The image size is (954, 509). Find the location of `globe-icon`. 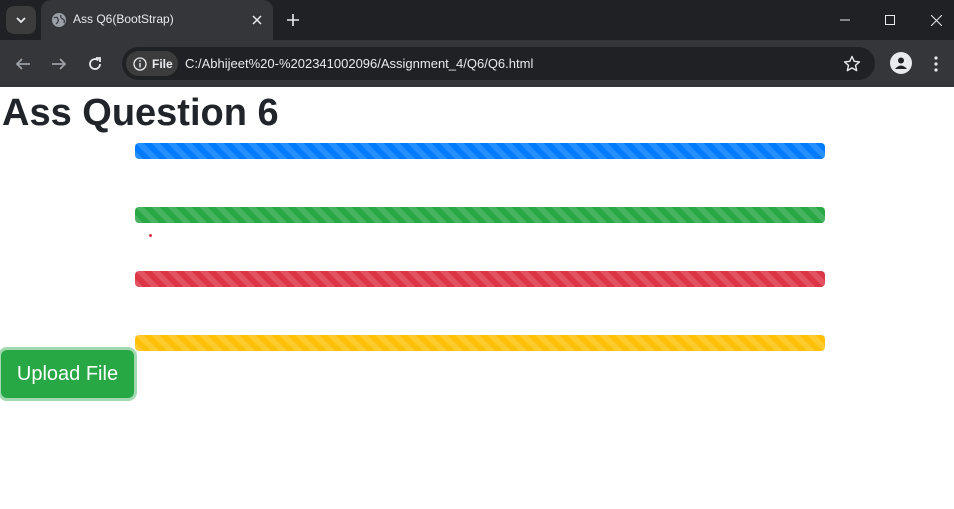

globe-icon is located at coordinates (59, 20).